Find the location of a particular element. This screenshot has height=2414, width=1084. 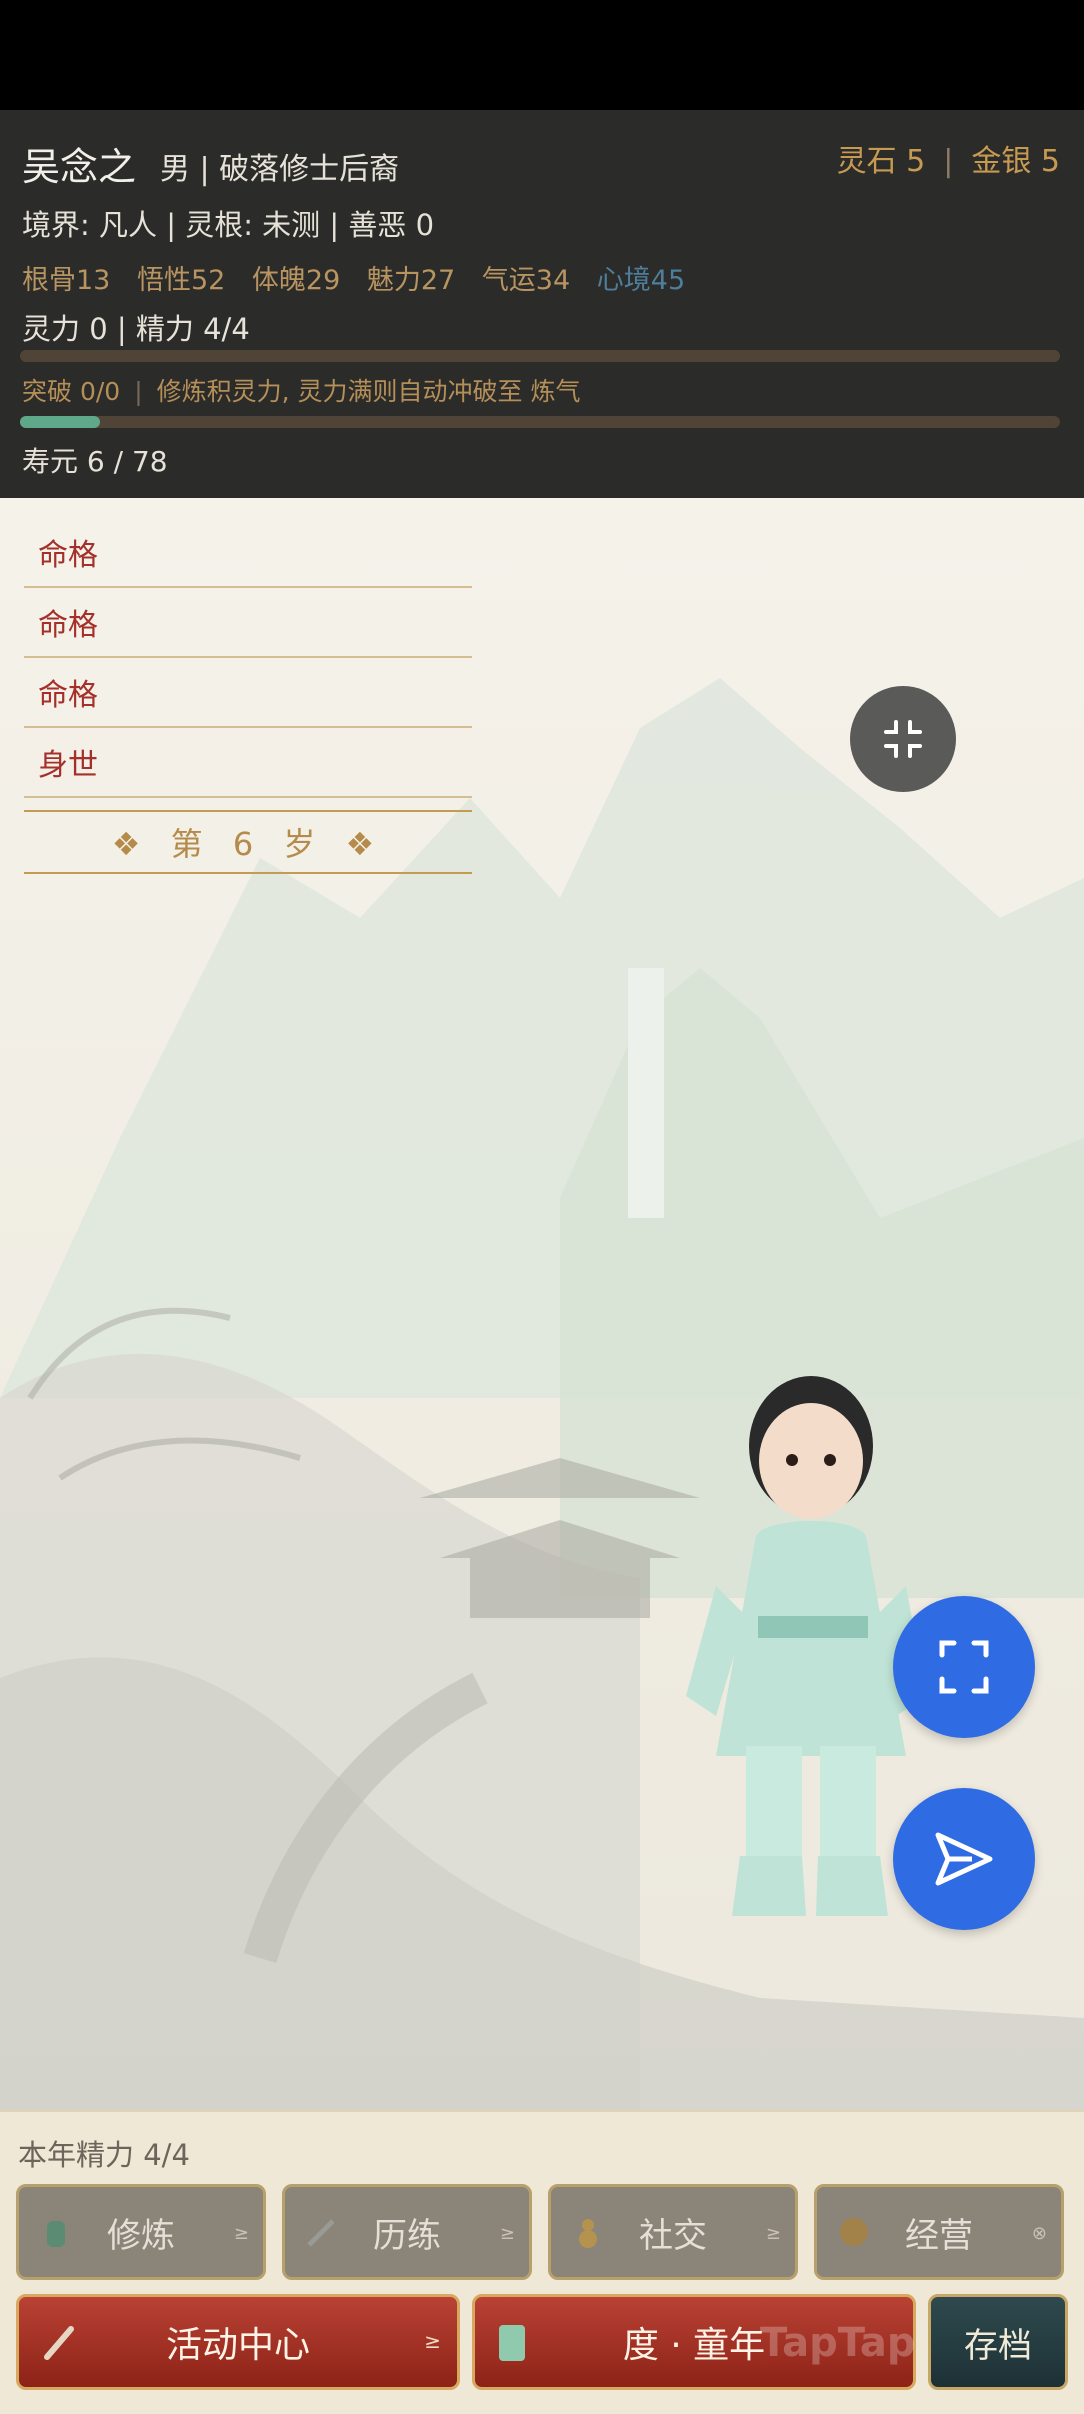

power-line: 灵力 0 | 精力 4/4 is located at coordinates (136, 329).